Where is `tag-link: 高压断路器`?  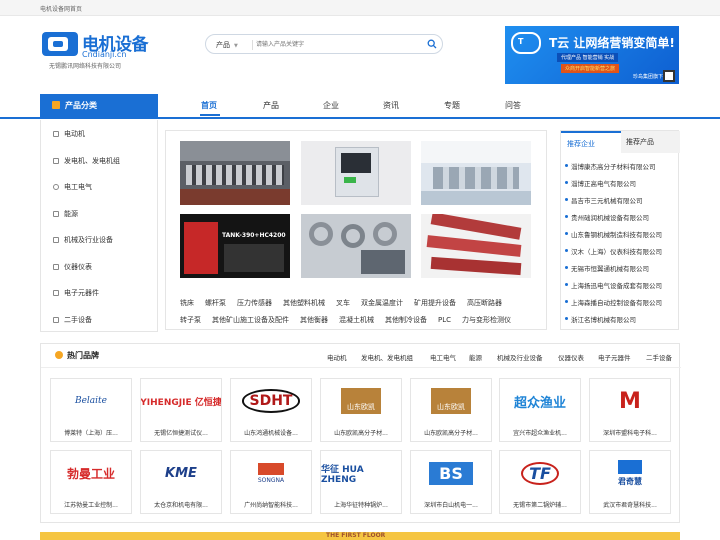
tag-link: 高压断路器 is located at coordinates (484, 303).